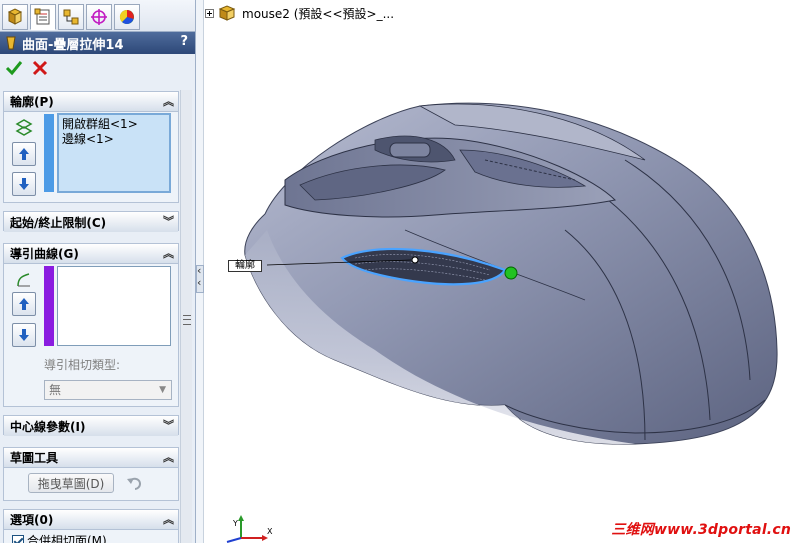 This screenshot has width=795, height=543. I want to click on red-x-icon, so click(40, 68).